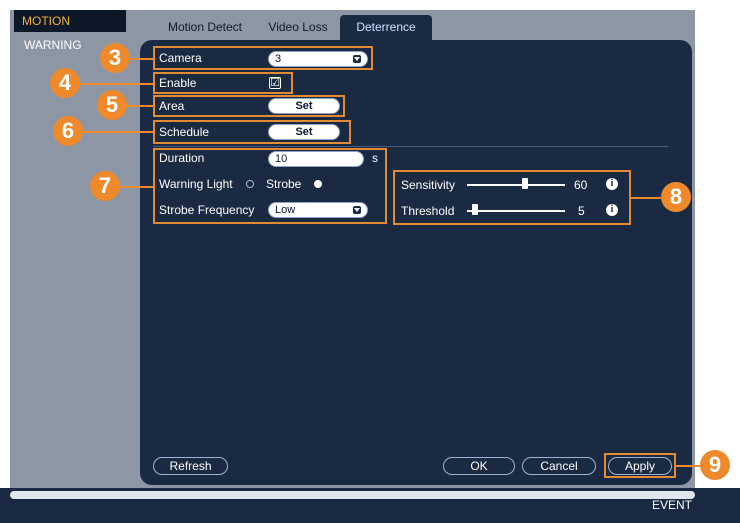 This screenshot has width=740, height=523. What do you see at coordinates (68, 131) in the screenshot?
I see `callout-6: 6` at bounding box center [68, 131].